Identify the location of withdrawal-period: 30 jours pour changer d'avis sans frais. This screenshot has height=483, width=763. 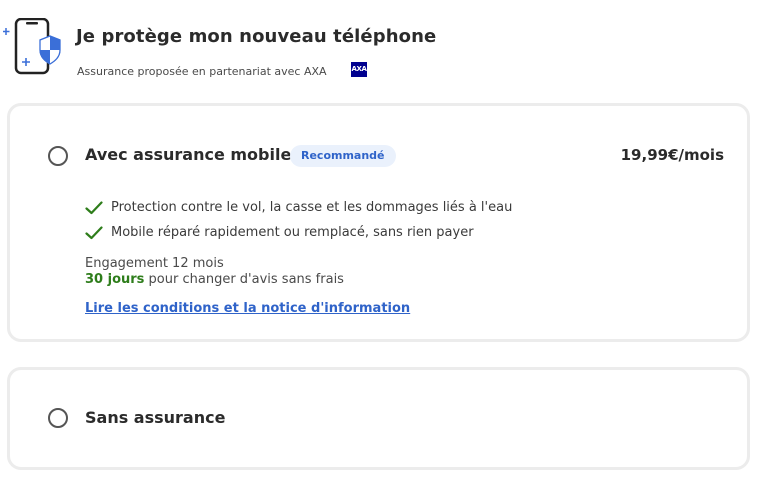
(214, 279).